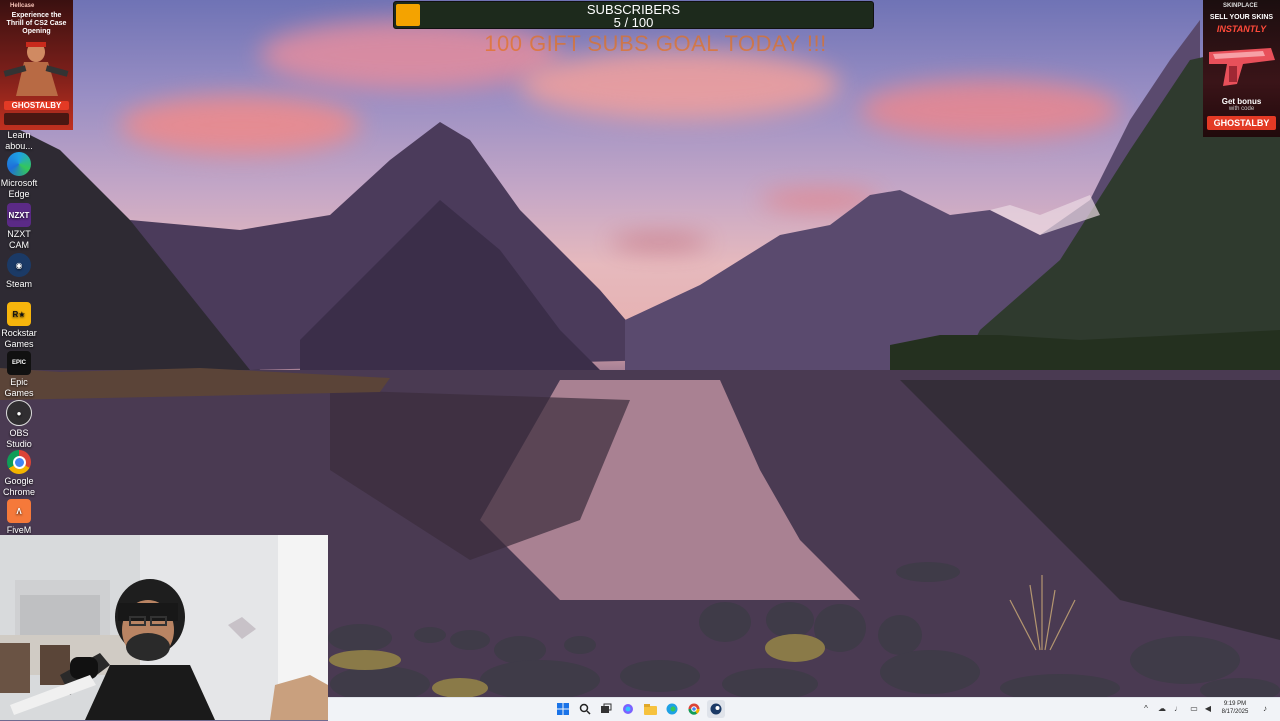 The height and width of the screenshot is (721, 1280). I want to click on desktop-icon-nzxt-cam: NZXT NZXT CAM, so click(19, 227).